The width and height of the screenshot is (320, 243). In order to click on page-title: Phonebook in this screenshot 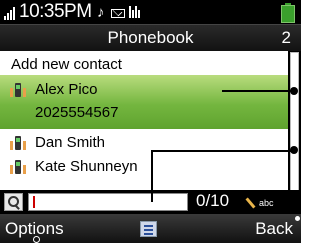, I will do `click(150, 37)`.